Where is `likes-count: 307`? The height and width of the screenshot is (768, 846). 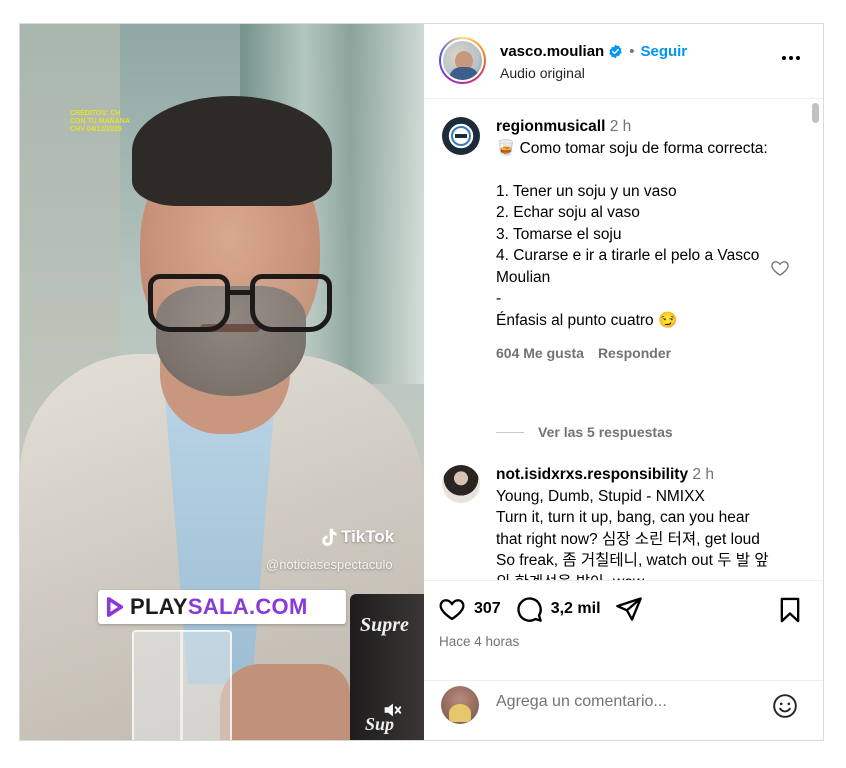
likes-count: 307 is located at coordinates (487, 608).